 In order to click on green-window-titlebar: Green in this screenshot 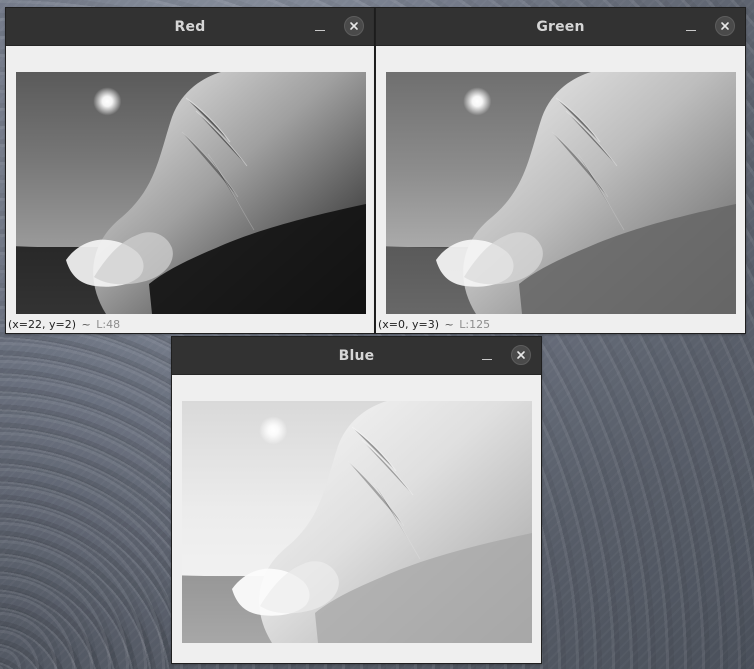, I will do `click(560, 27)`.